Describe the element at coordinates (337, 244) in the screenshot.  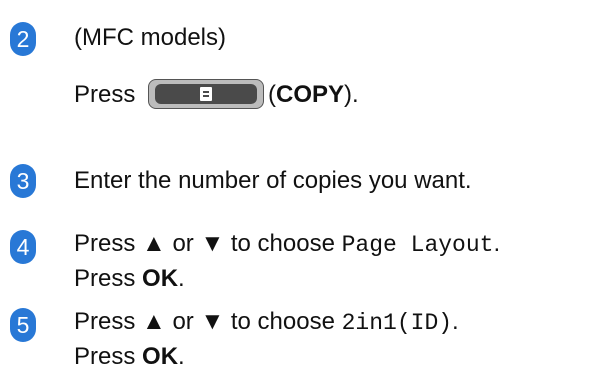
I see `step-4-line-1: Press ▲ or ▼ to choose Page Layout.` at that location.